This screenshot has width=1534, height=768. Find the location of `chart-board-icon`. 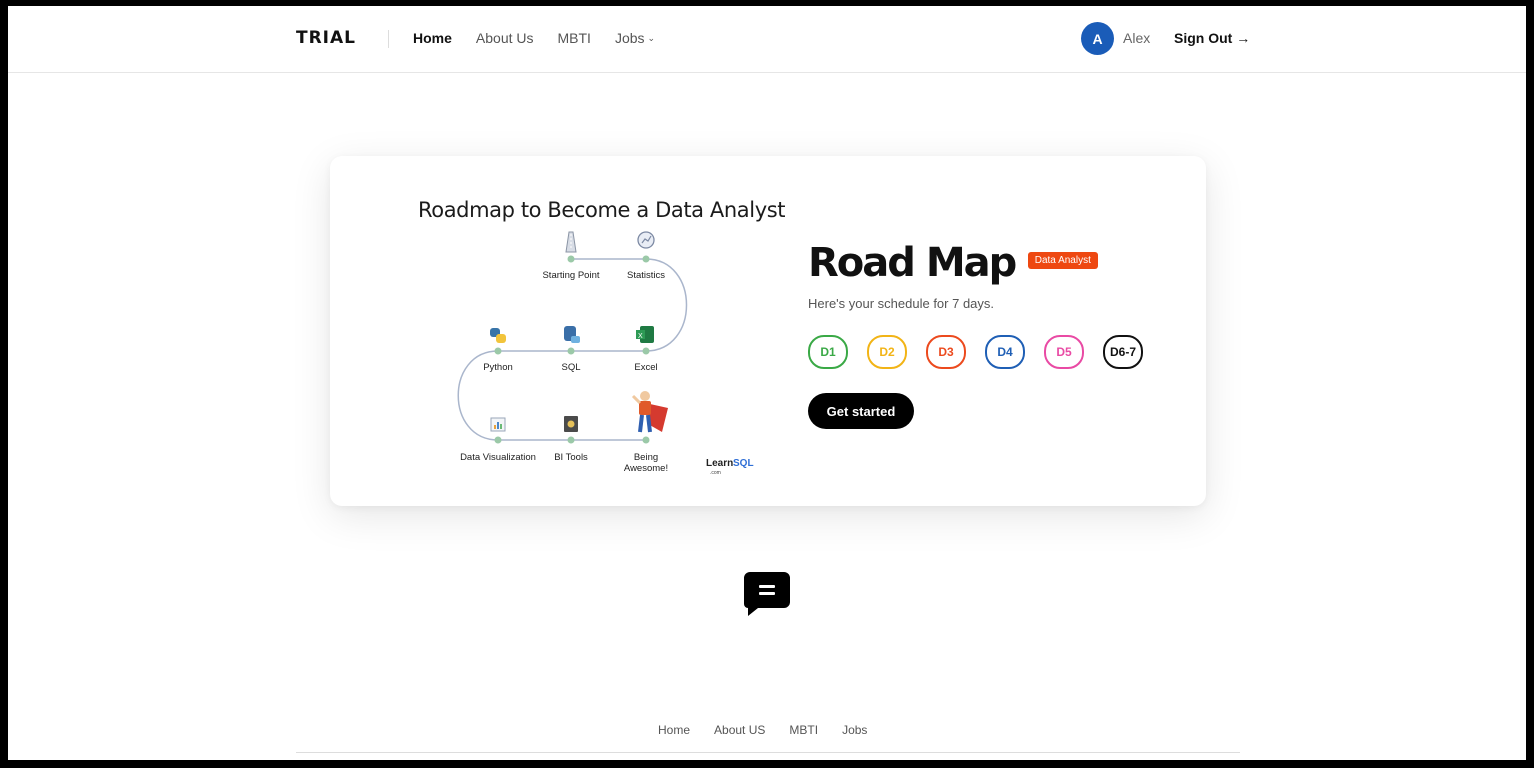

chart-board-icon is located at coordinates (498, 424).